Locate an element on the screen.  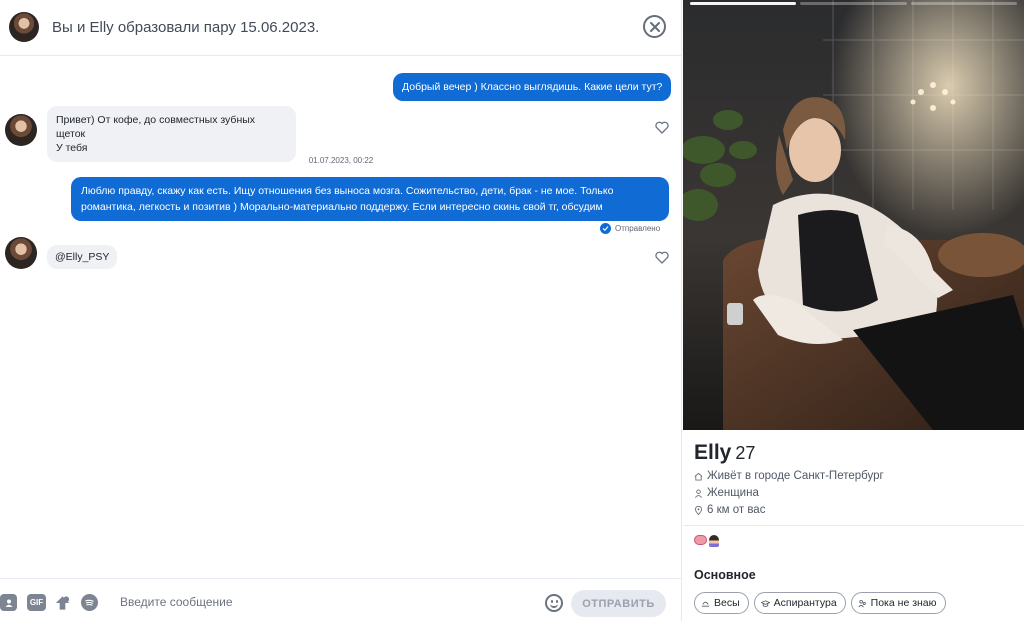
sent-check-icon is located at coordinates (605, 228).